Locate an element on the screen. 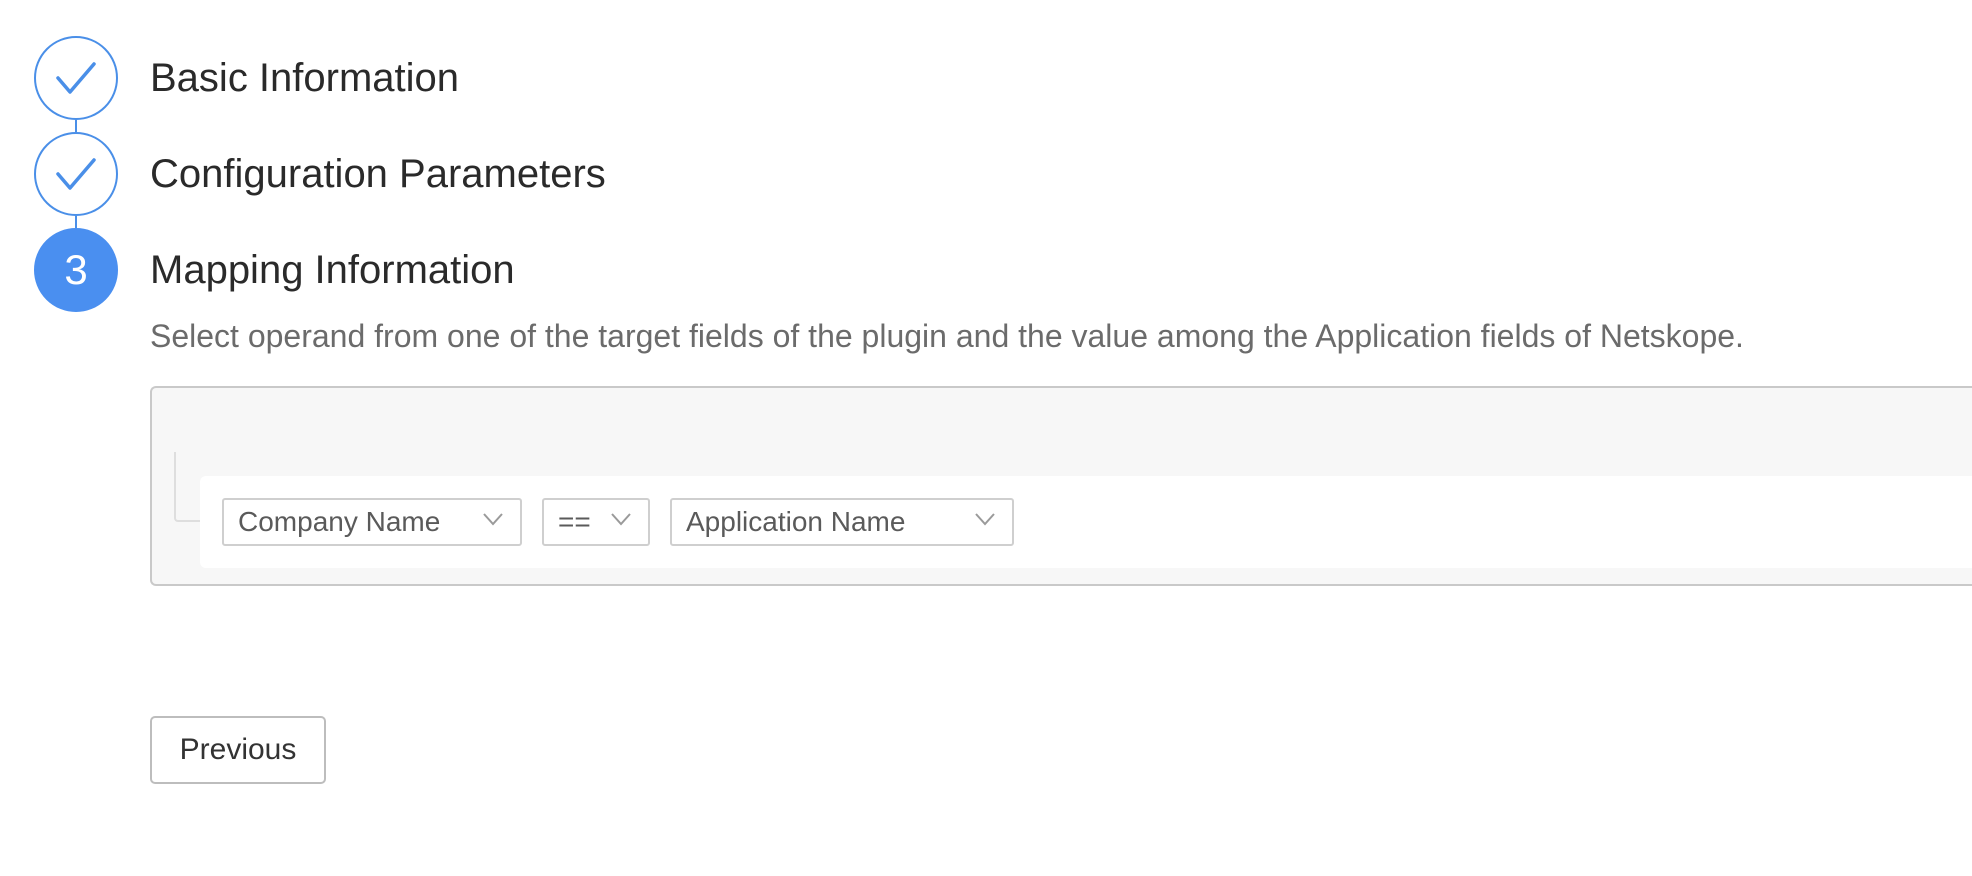  previous-button: Previous is located at coordinates (238, 750).